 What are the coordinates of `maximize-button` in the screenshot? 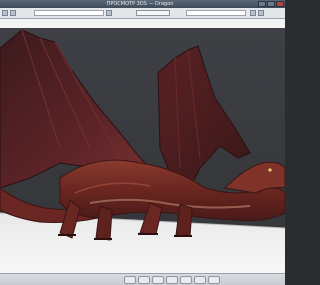 It's located at (271, 4).